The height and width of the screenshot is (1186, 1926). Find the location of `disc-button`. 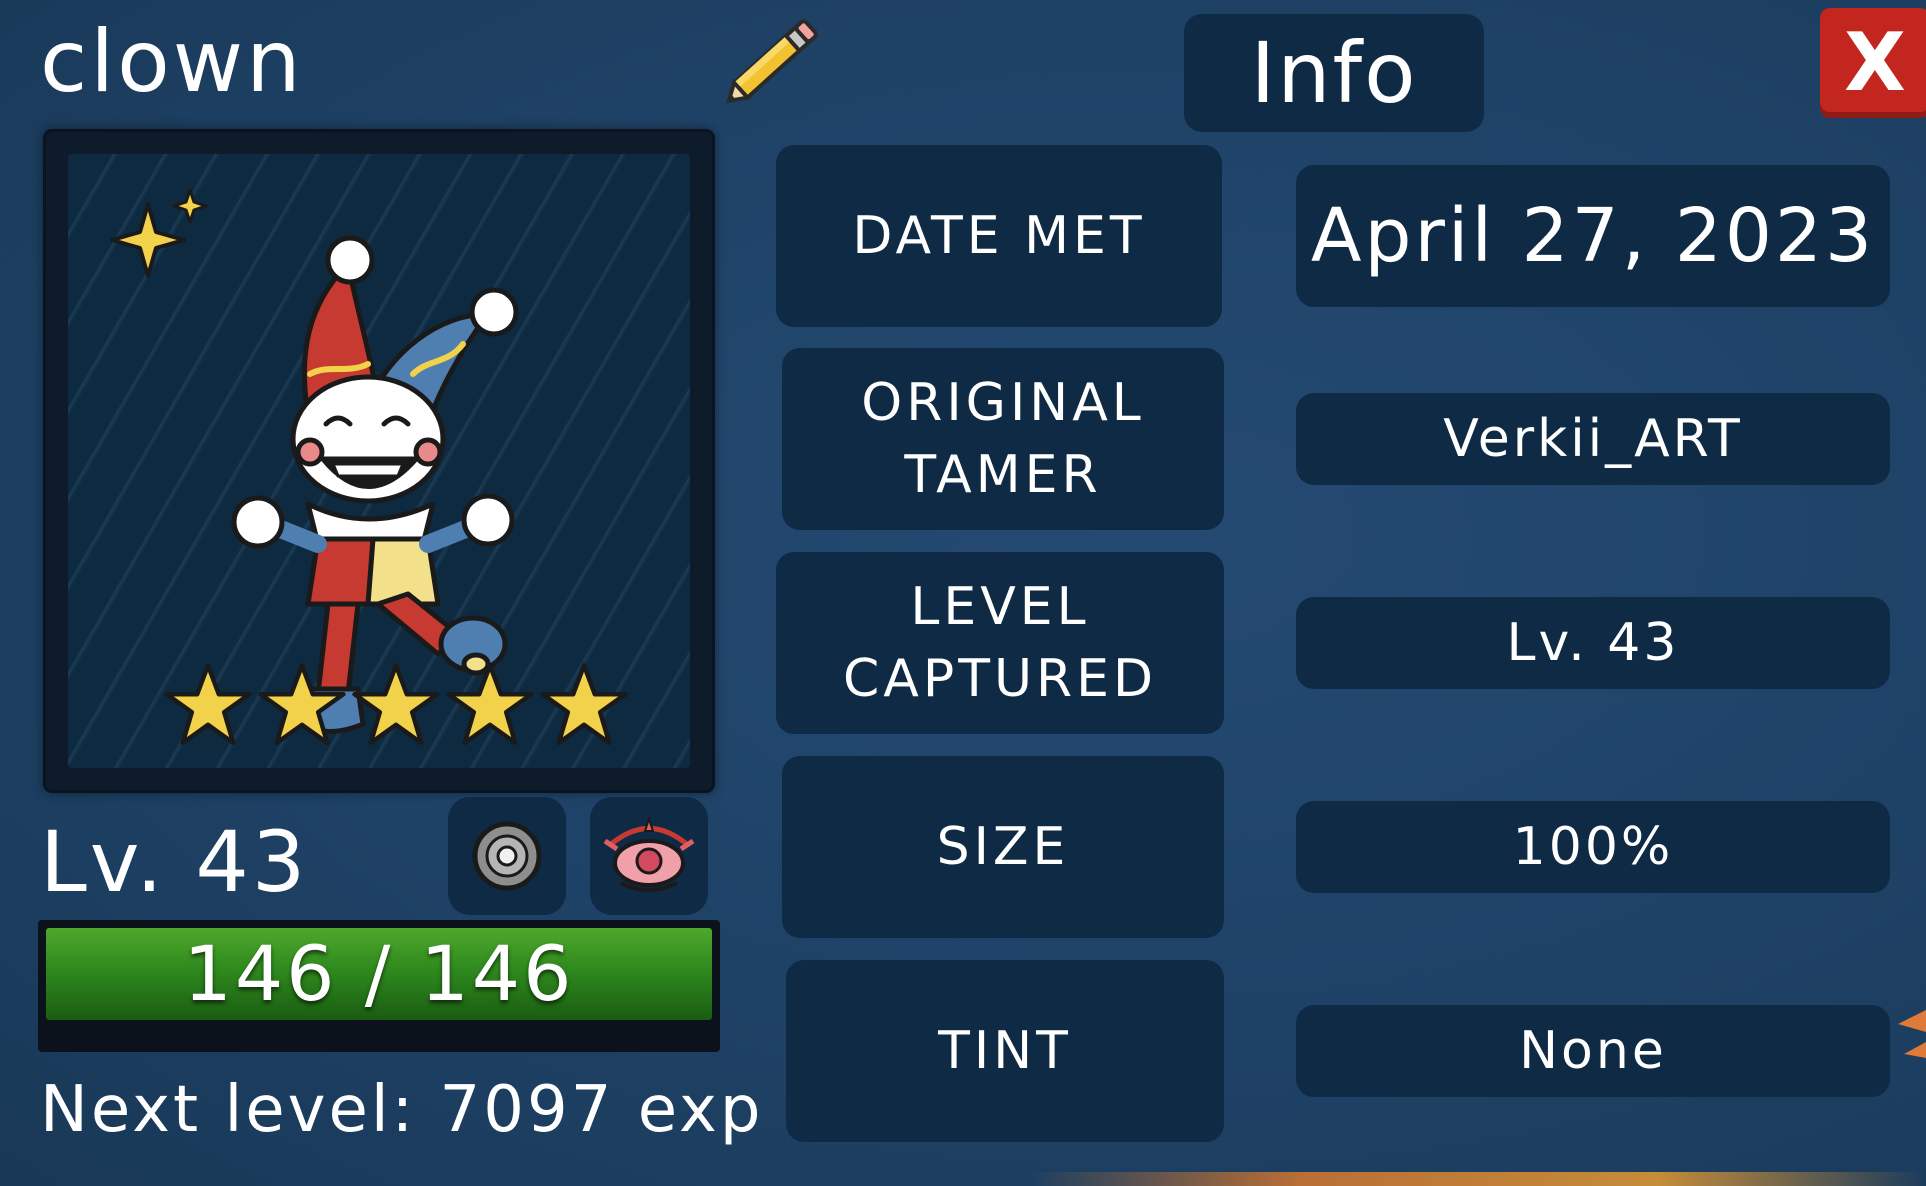

disc-button is located at coordinates (507, 856).